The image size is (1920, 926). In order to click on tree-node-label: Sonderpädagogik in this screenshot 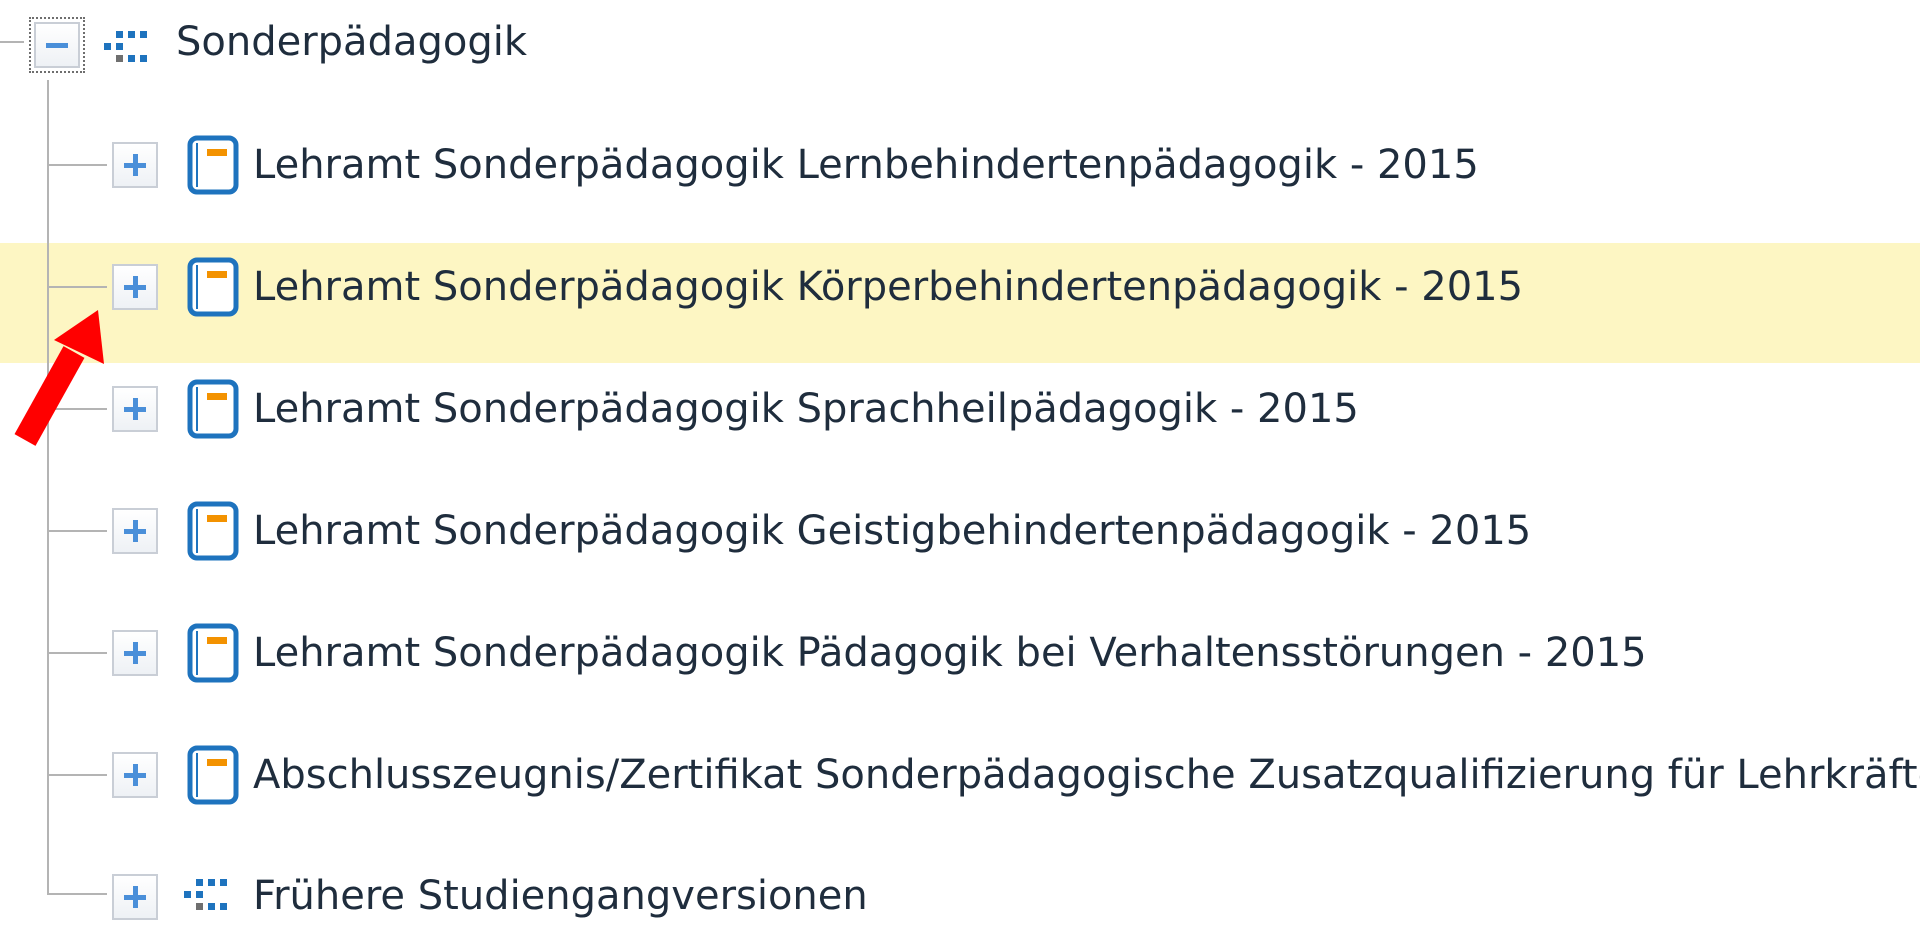, I will do `click(351, 42)`.